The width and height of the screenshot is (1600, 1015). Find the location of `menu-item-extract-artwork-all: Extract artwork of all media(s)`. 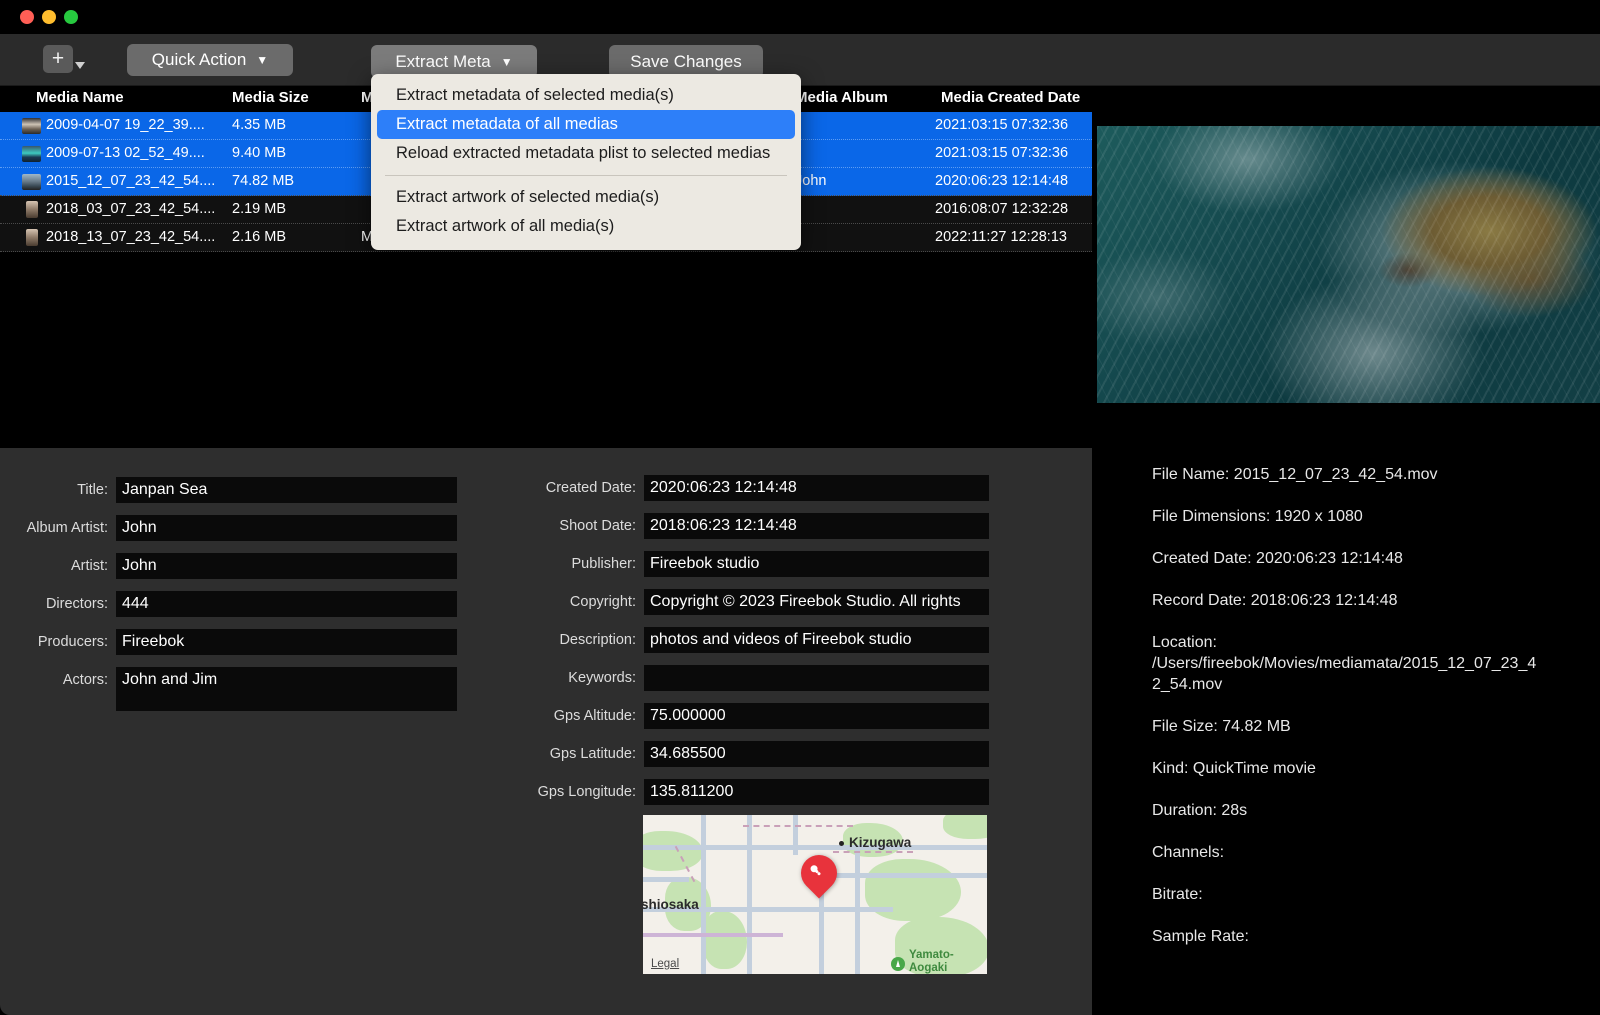

menu-item-extract-artwork-all: Extract artwork of all media(s) is located at coordinates (586, 226).